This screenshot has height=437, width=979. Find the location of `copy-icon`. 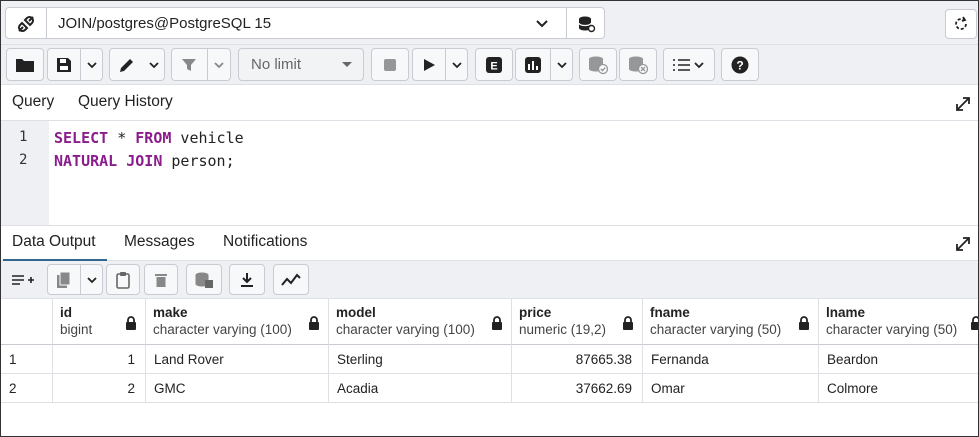

copy-icon is located at coordinates (64, 279).